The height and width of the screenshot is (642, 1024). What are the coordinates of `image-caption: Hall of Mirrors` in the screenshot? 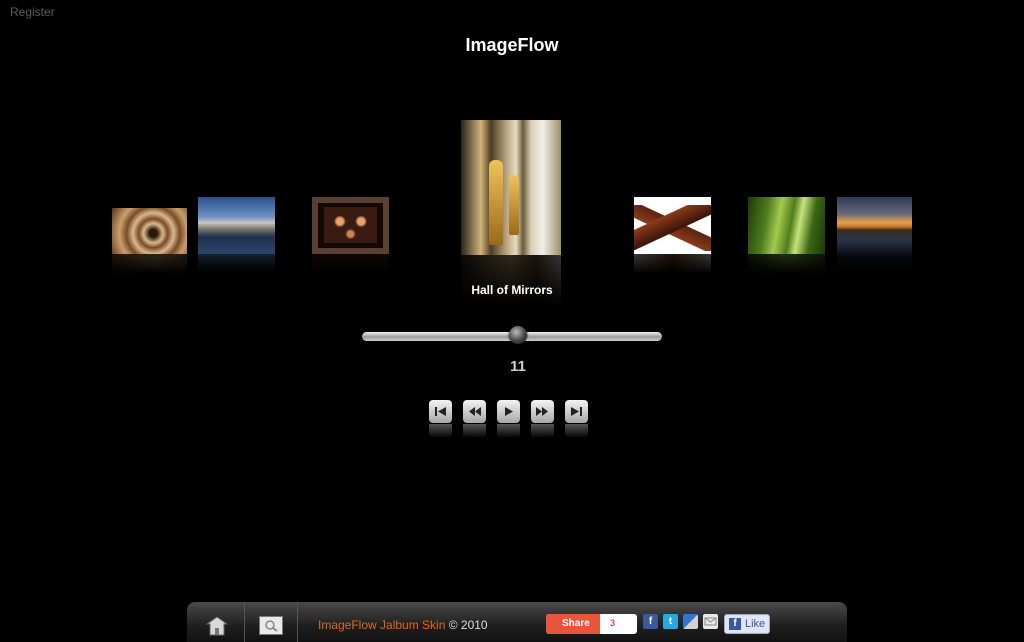 It's located at (512, 290).